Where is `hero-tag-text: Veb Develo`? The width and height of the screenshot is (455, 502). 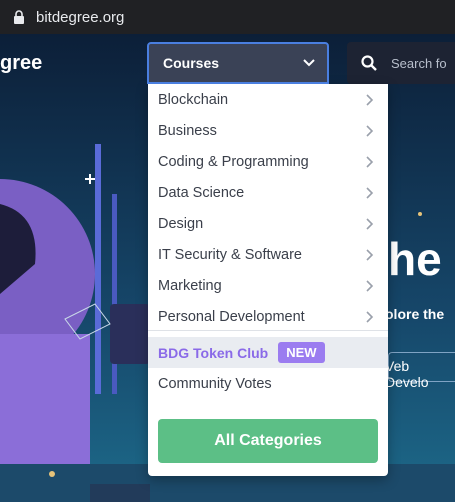 hero-tag-text: Veb Develo is located at coordinates (407, 374).